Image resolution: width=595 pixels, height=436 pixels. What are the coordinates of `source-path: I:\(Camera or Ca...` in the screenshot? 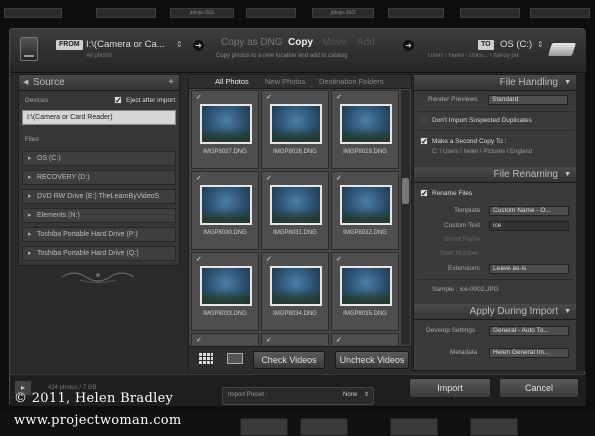 It's located at (129, 44).